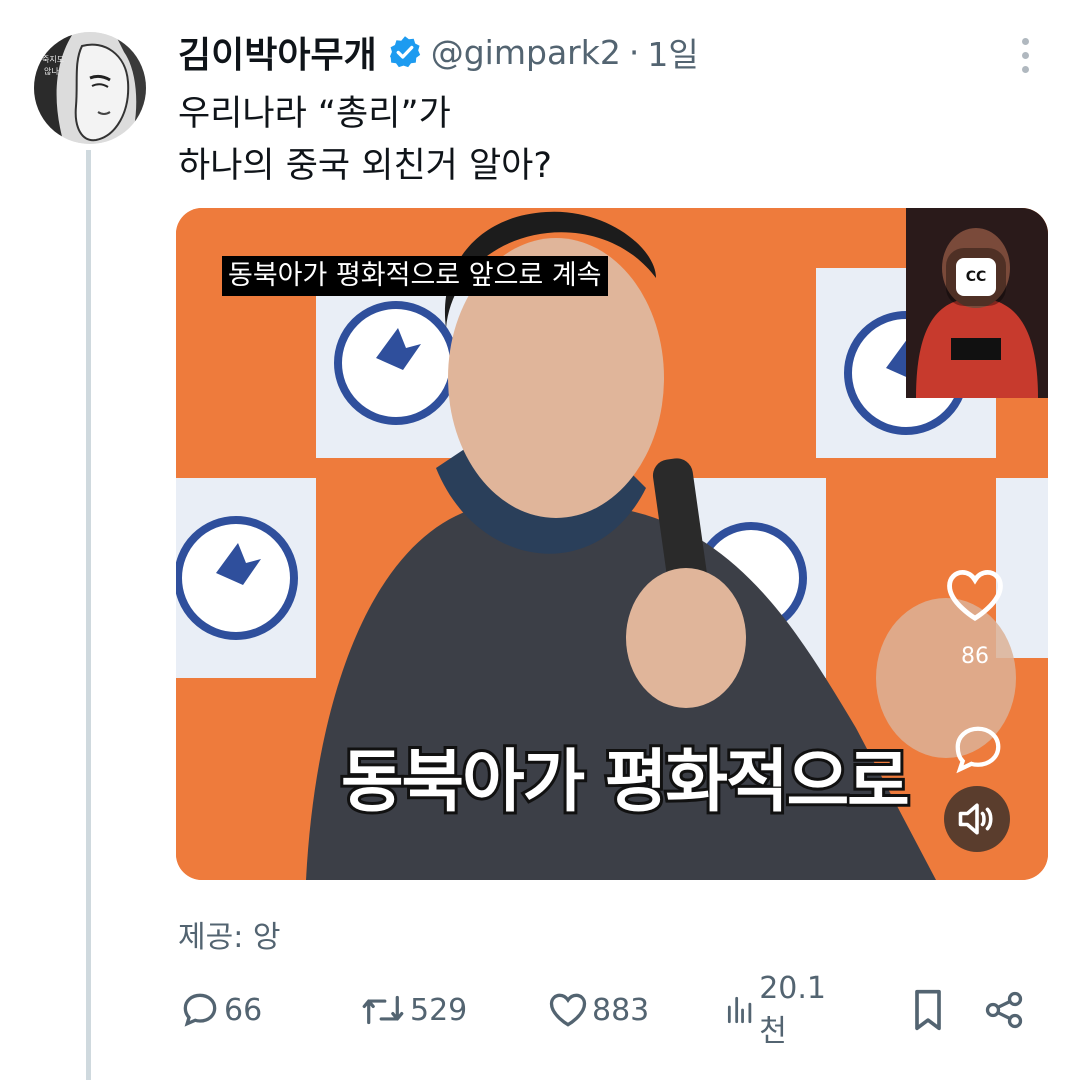 Image resolution: width=1080 pixels, height=1080 pixels. I want to click on tweet-header: 김이박아무개 @gimpark2 · 1일, so click(438, 52).